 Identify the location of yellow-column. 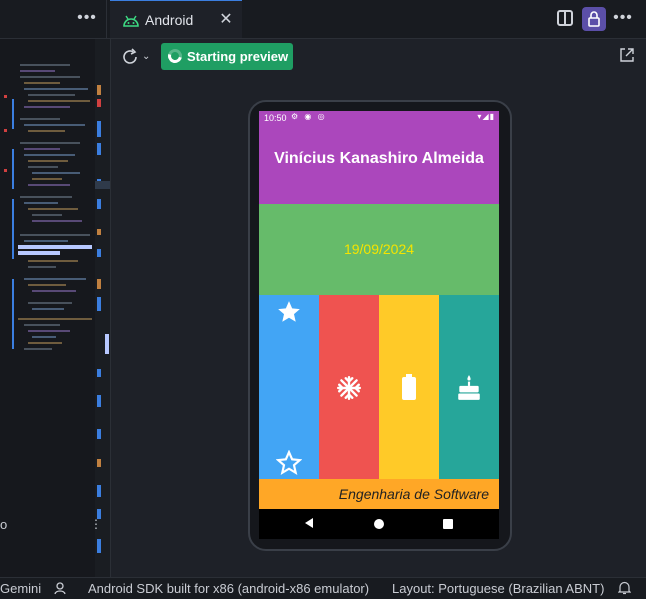
(409, 387).